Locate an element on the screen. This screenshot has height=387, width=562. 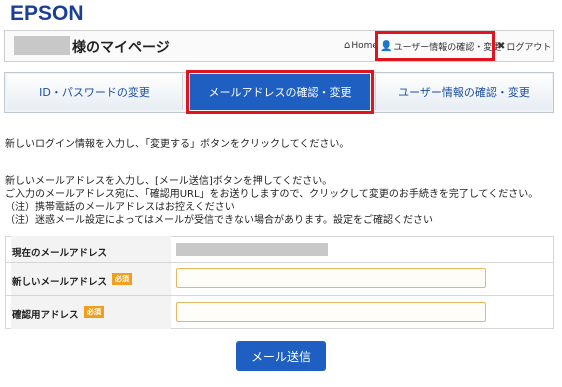
highlight-box-user-info is located at coordinates (435, 46).